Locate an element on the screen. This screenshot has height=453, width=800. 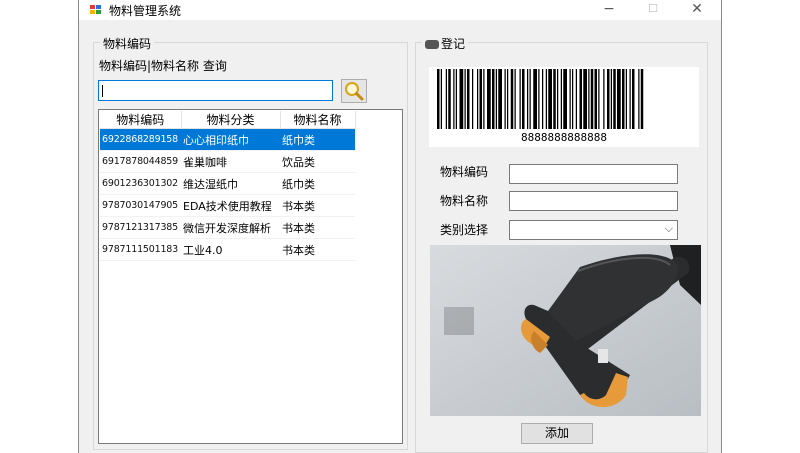
cell-category: 维达湿纸巾 is located at coordinates (230, 183).